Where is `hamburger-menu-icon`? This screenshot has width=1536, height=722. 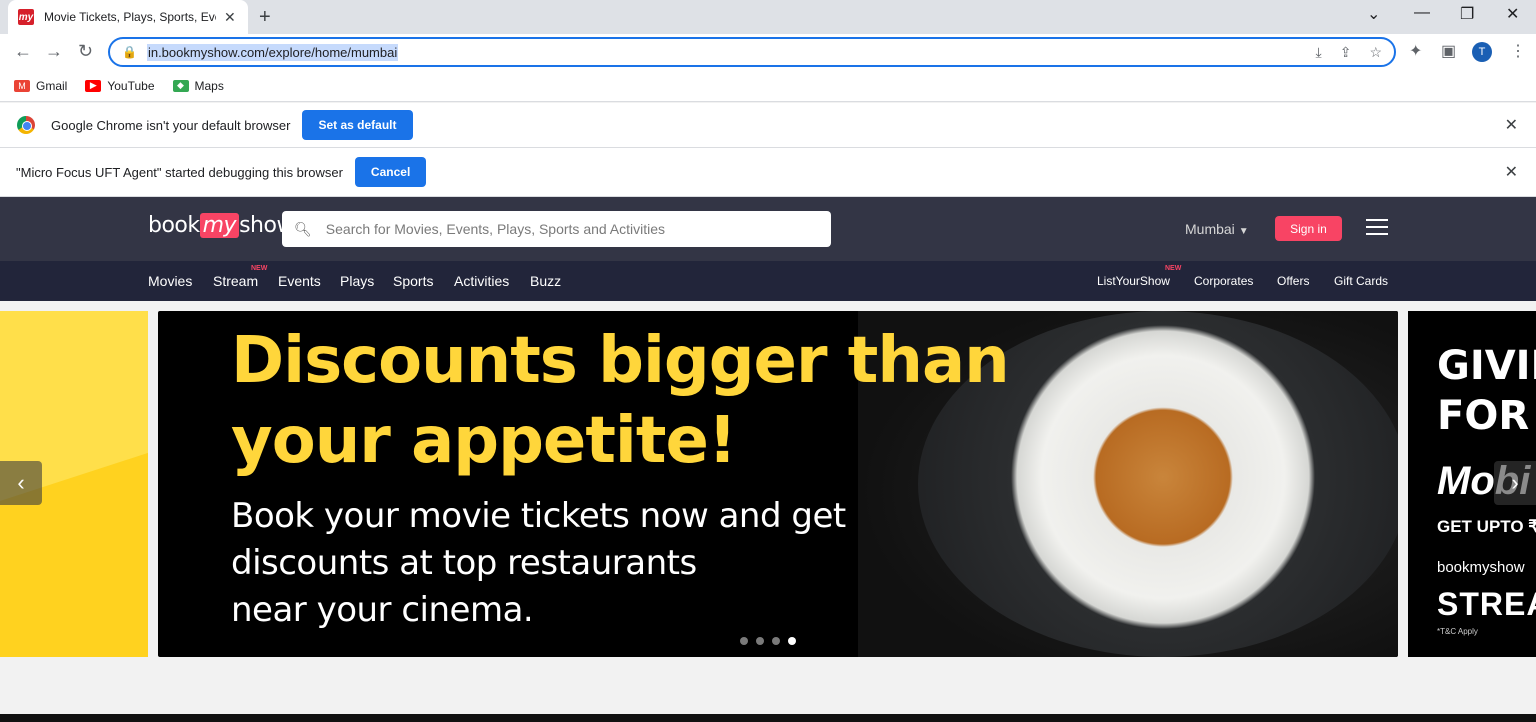
hamburger-menu-icon is located at coordinates (1377, 227).